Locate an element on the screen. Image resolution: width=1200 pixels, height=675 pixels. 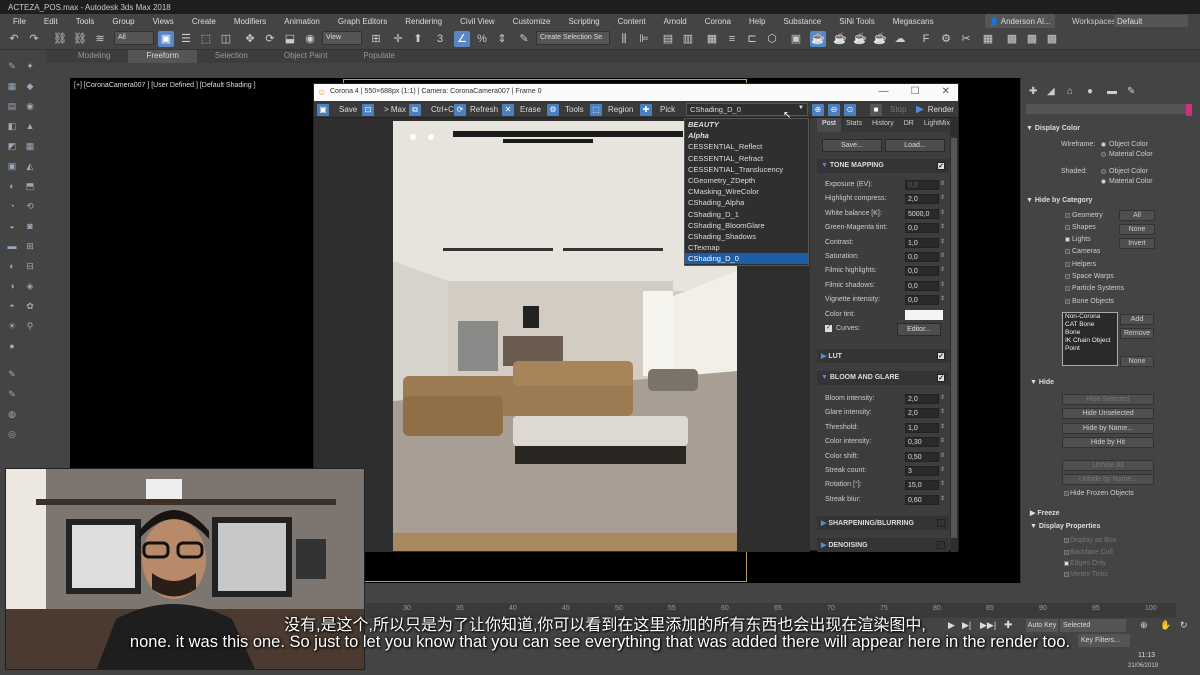
tool-icon-10: ▦ is located at coordinates (30, 146).